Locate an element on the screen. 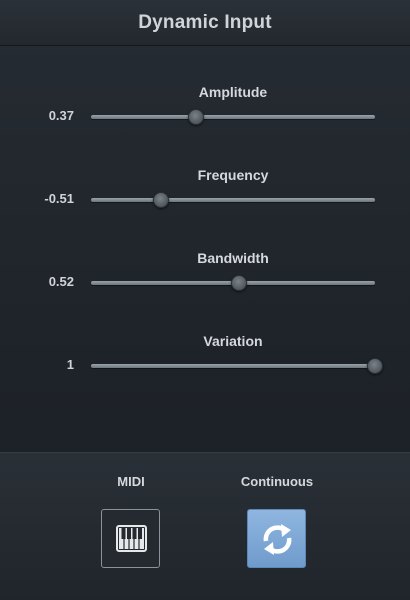  amplitude-value: 0.37 is located at coordinates (61, 115).